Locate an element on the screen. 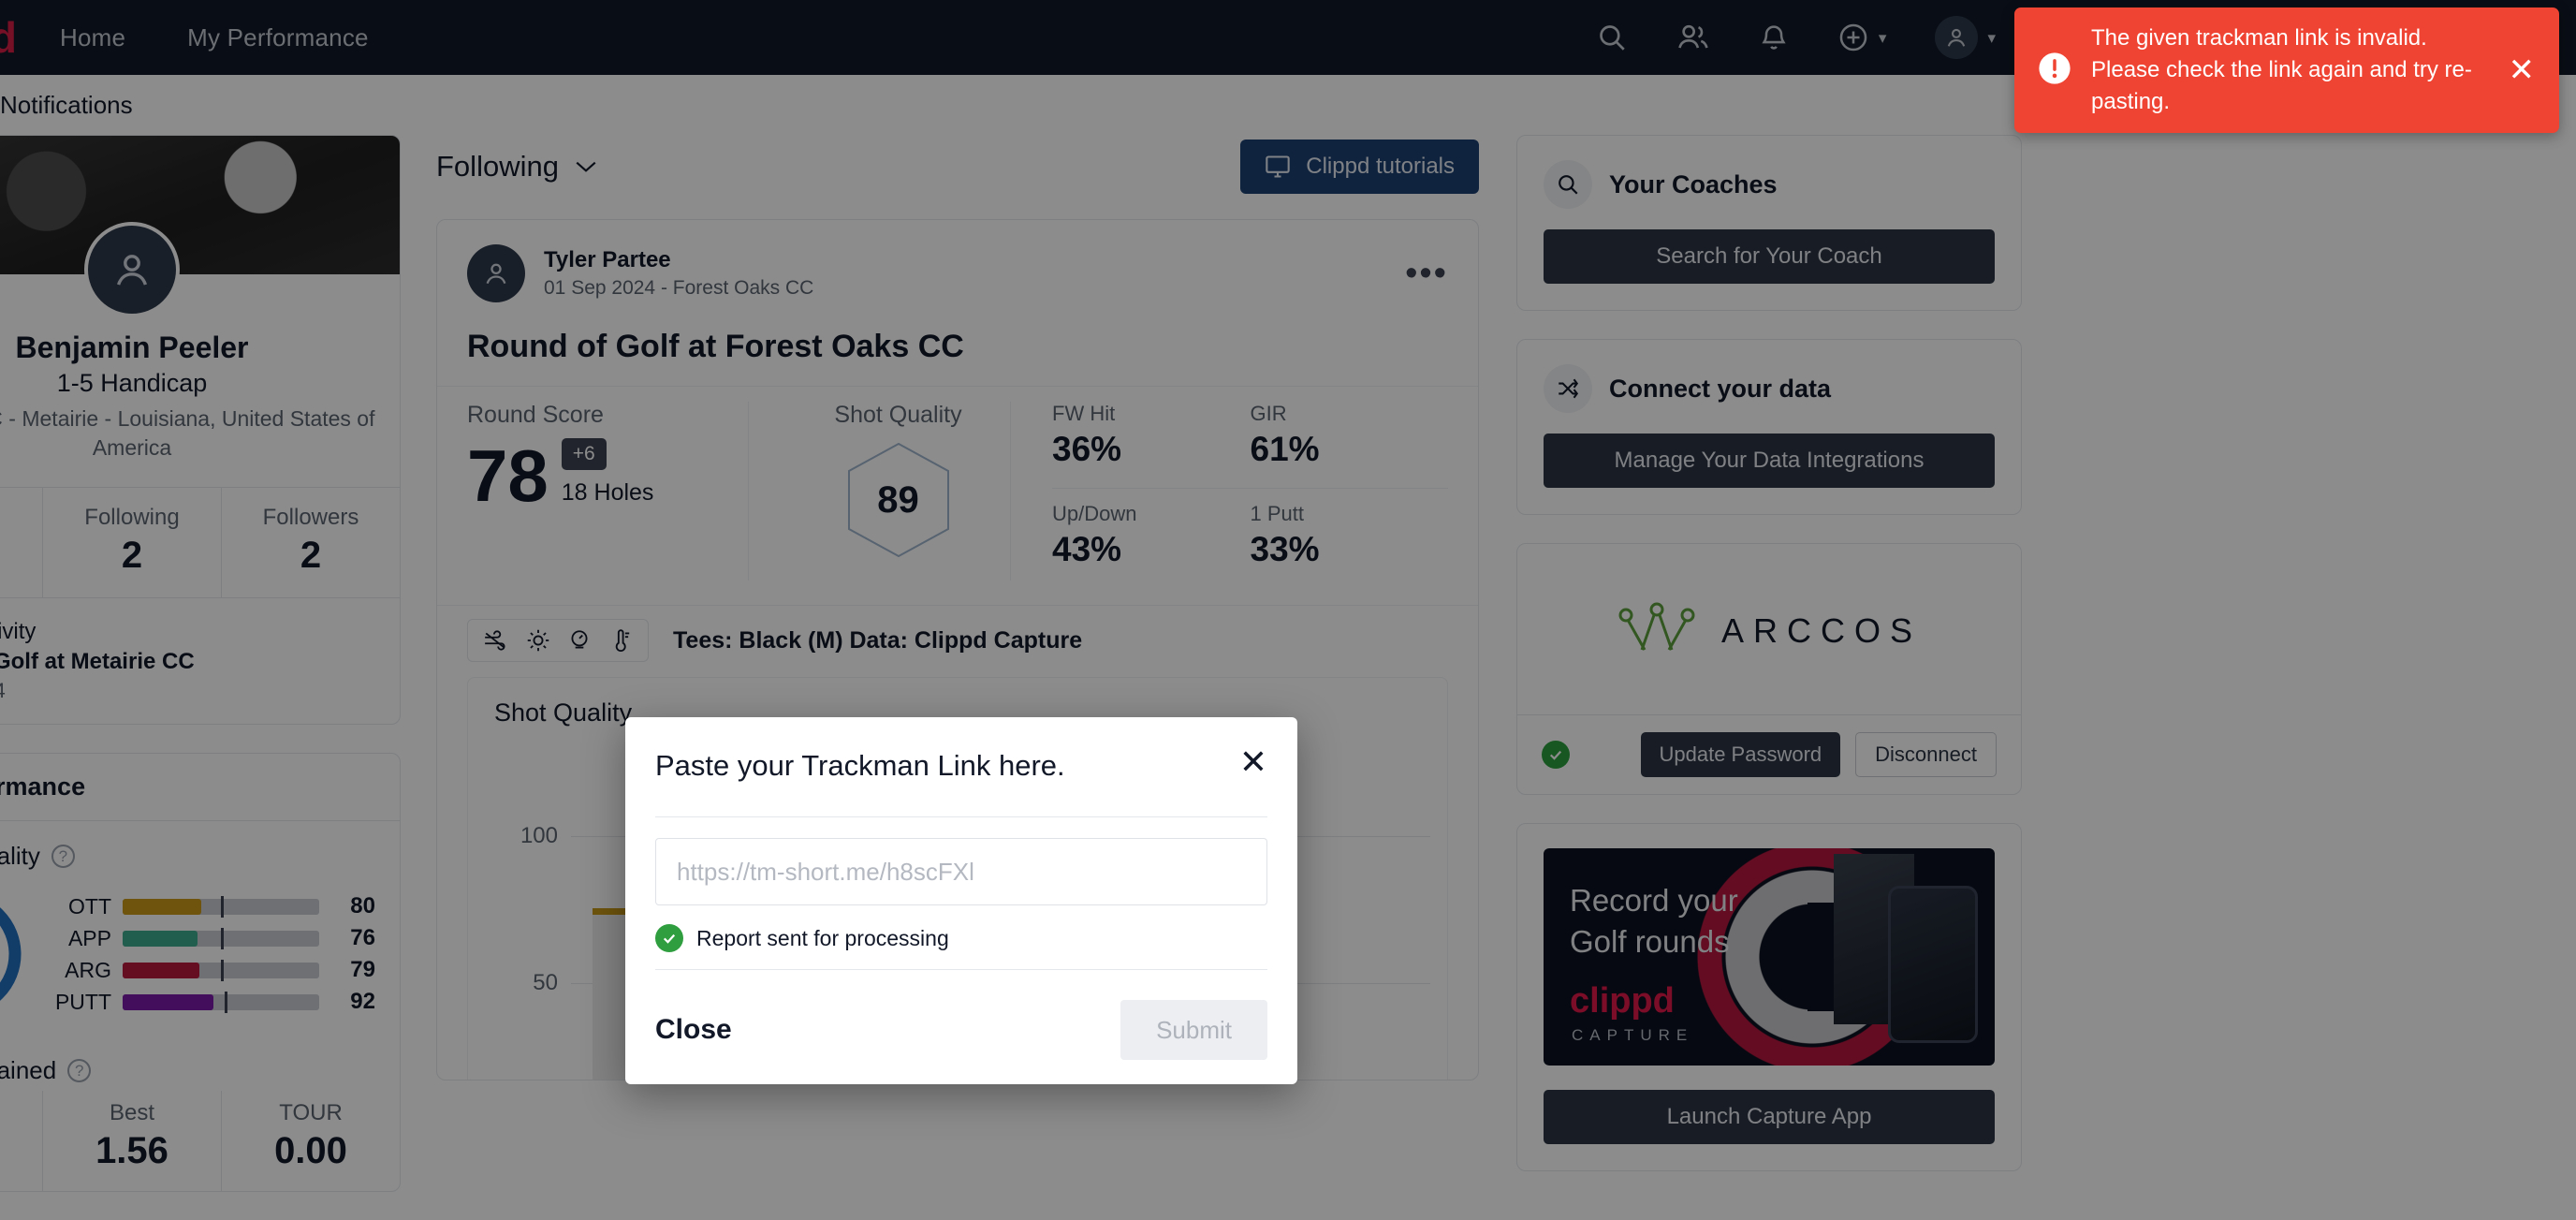  post-title: Round of Golf at Forest Oaks CC is located at coordinates (715, 346).